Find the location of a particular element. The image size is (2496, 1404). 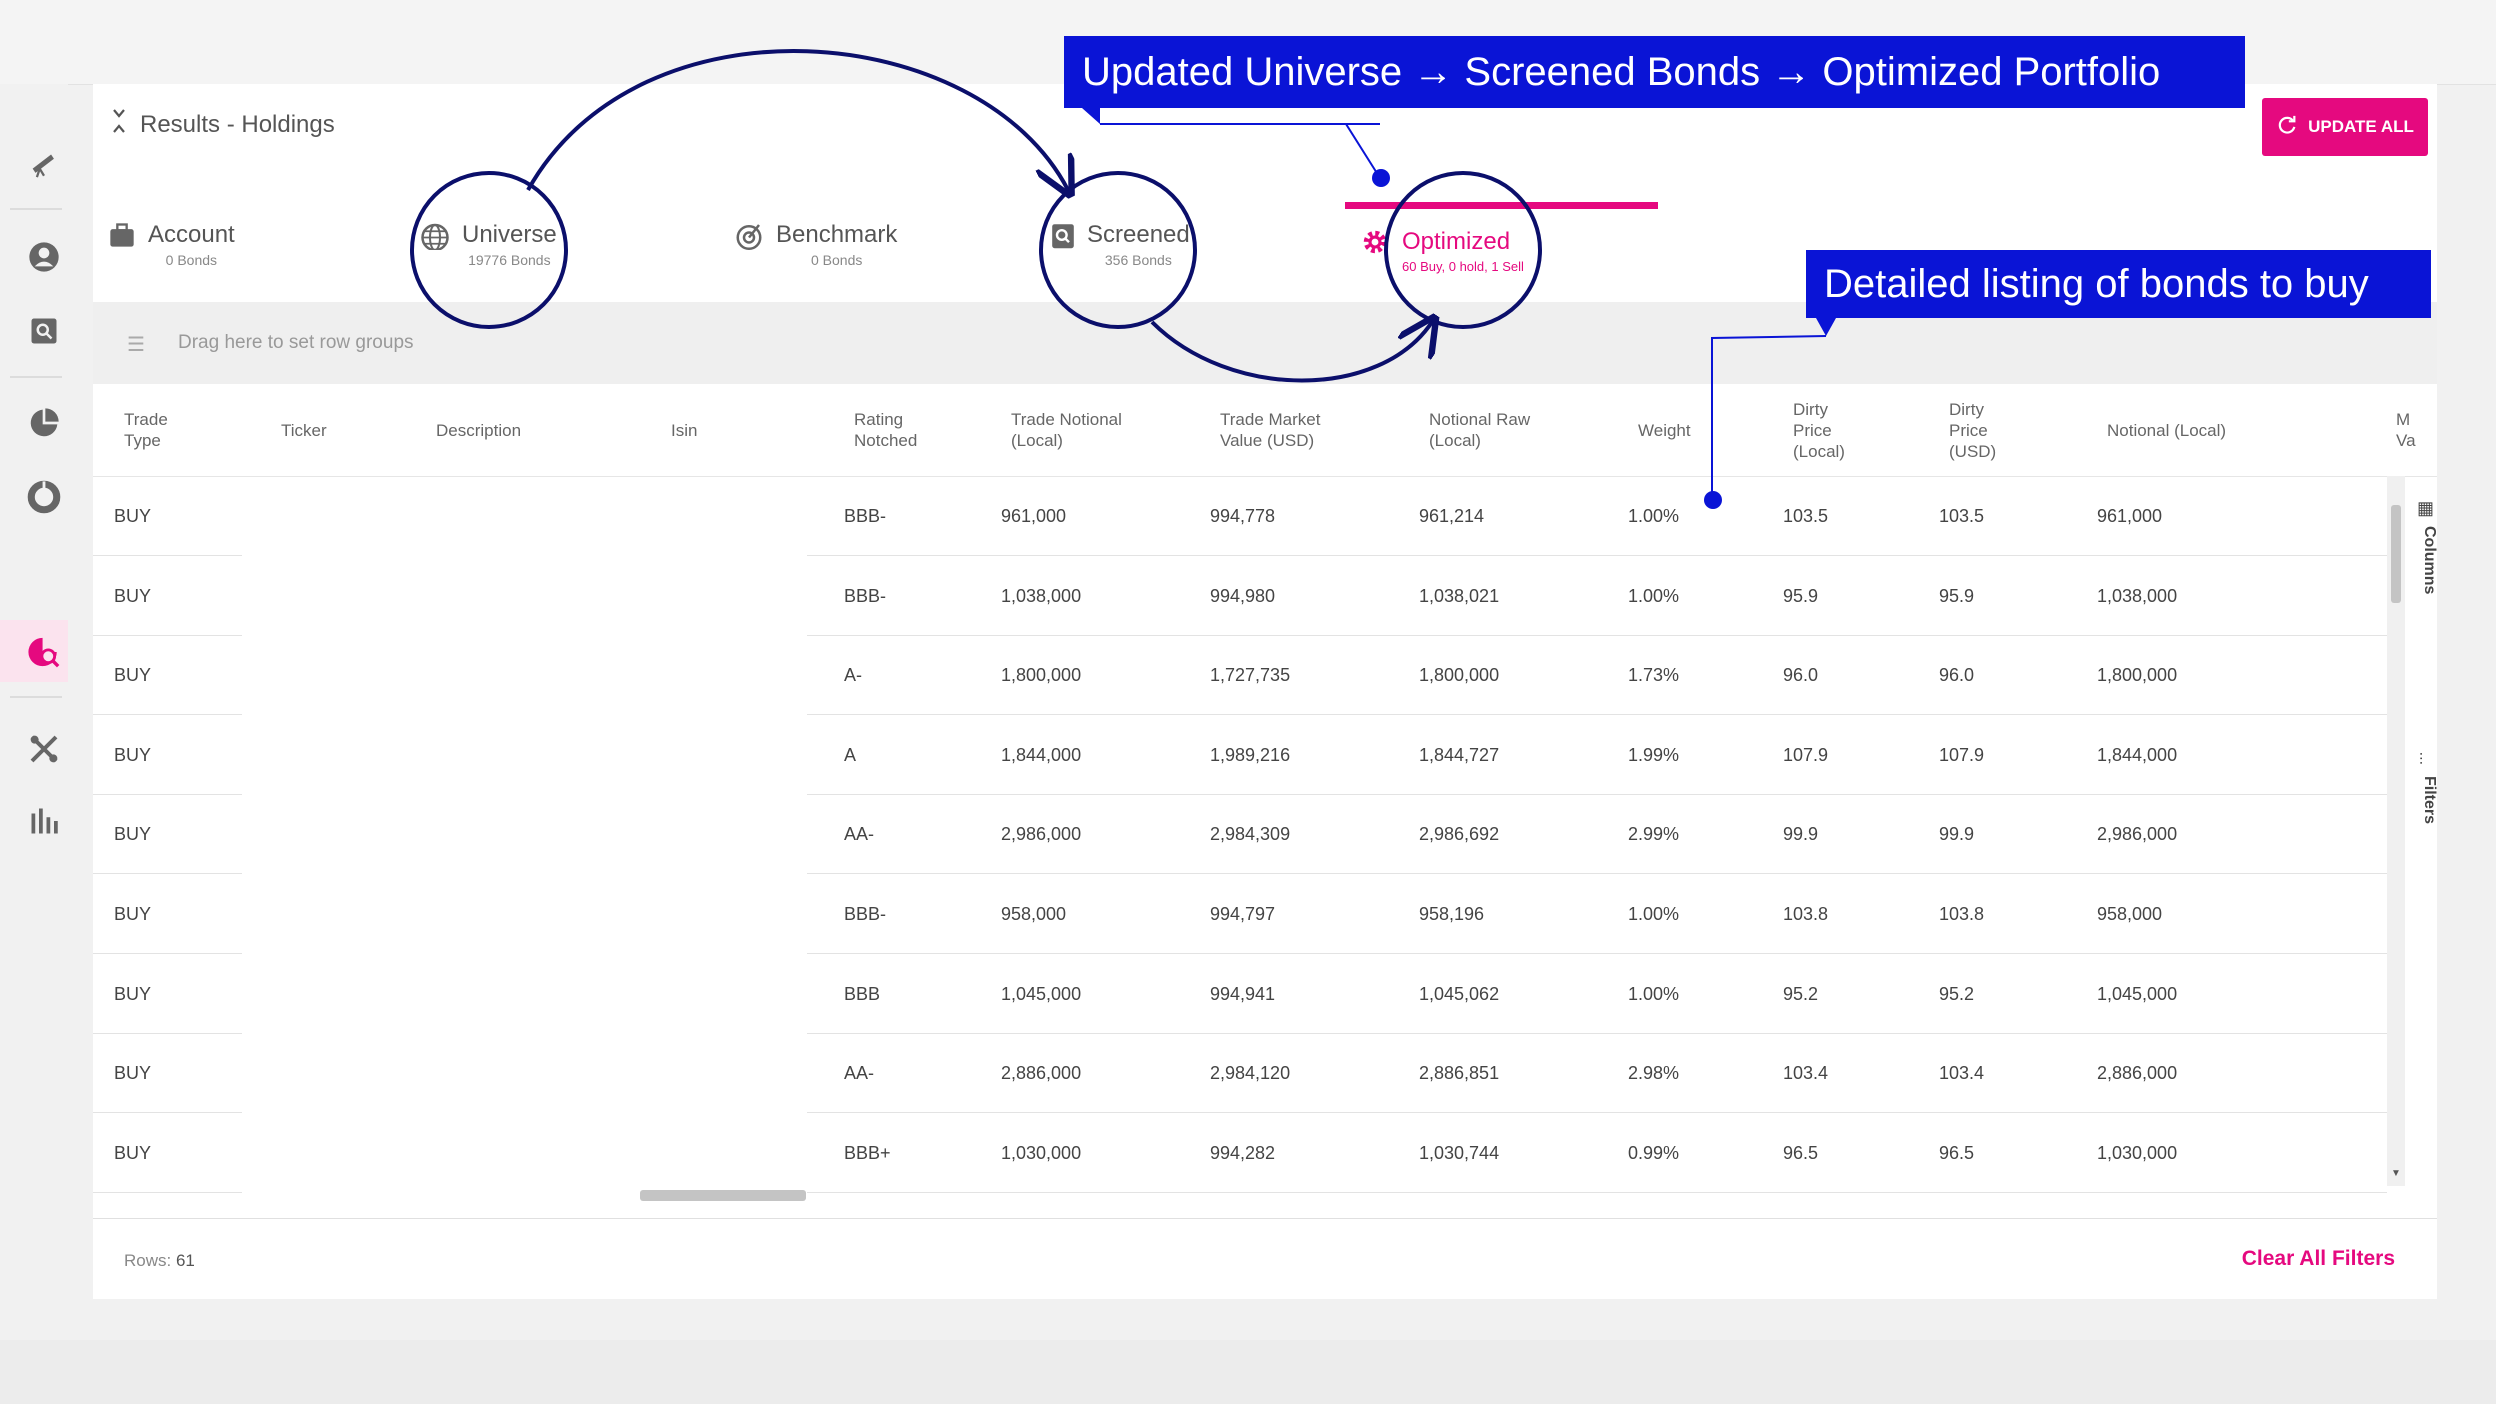

tab-benchmark: Benchmark 0 Bonds is located at coordinates (815, 244).